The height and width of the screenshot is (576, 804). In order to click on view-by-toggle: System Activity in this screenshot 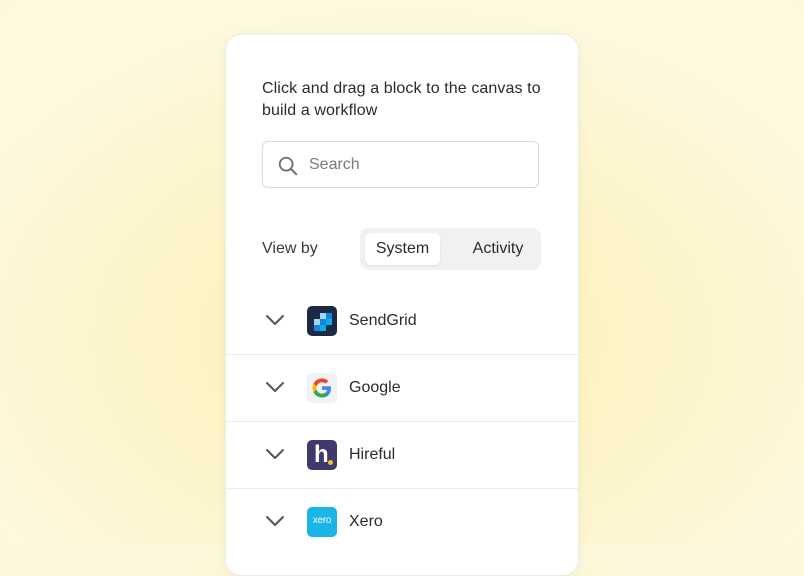, I will do `click(450, 249)`.